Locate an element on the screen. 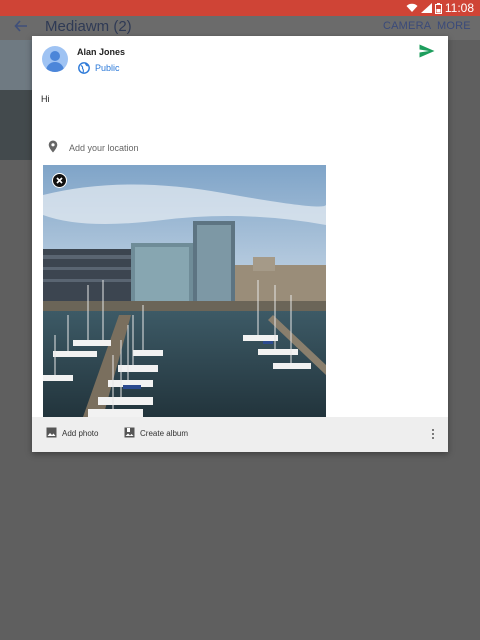 This screenshot has height=640, width=480. back-arrow-icon is located at coordinates (21, 28).